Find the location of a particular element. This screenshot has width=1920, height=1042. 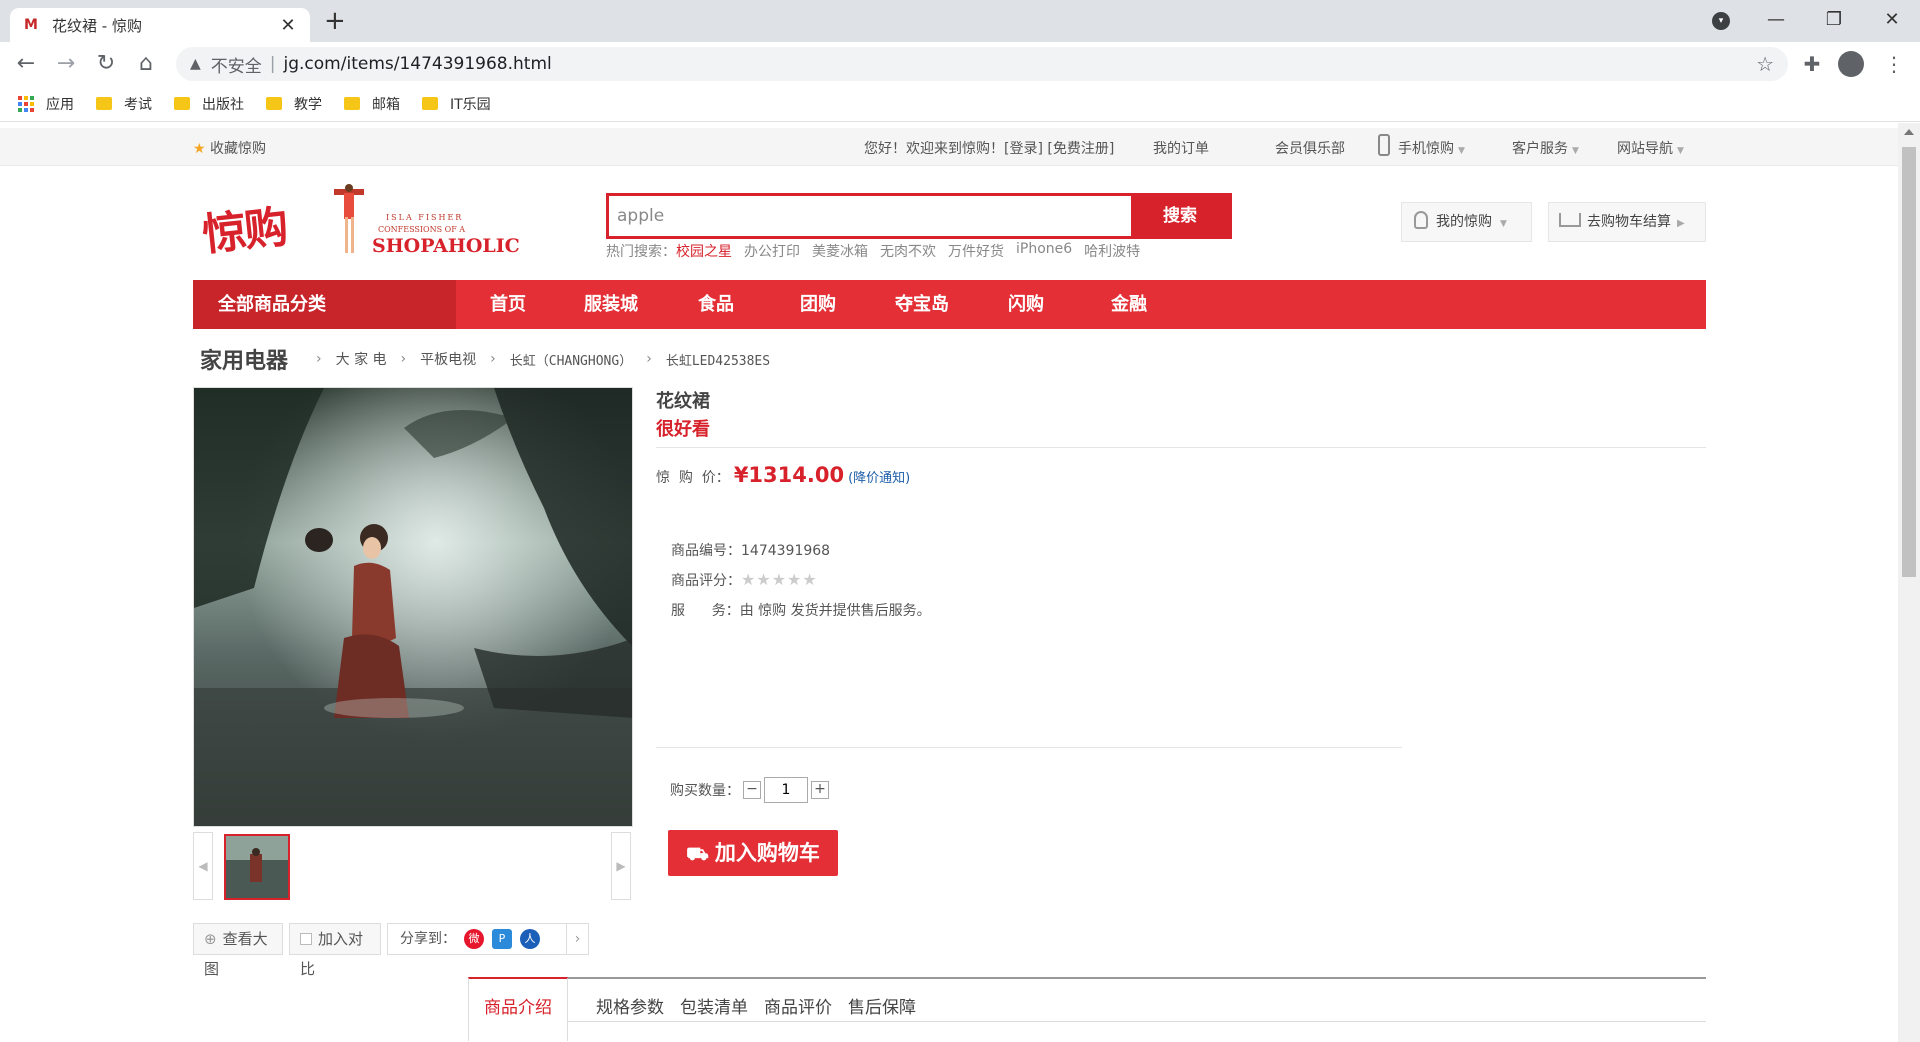

price-label: 惊 购 价： is located at coordinates (693, 478).